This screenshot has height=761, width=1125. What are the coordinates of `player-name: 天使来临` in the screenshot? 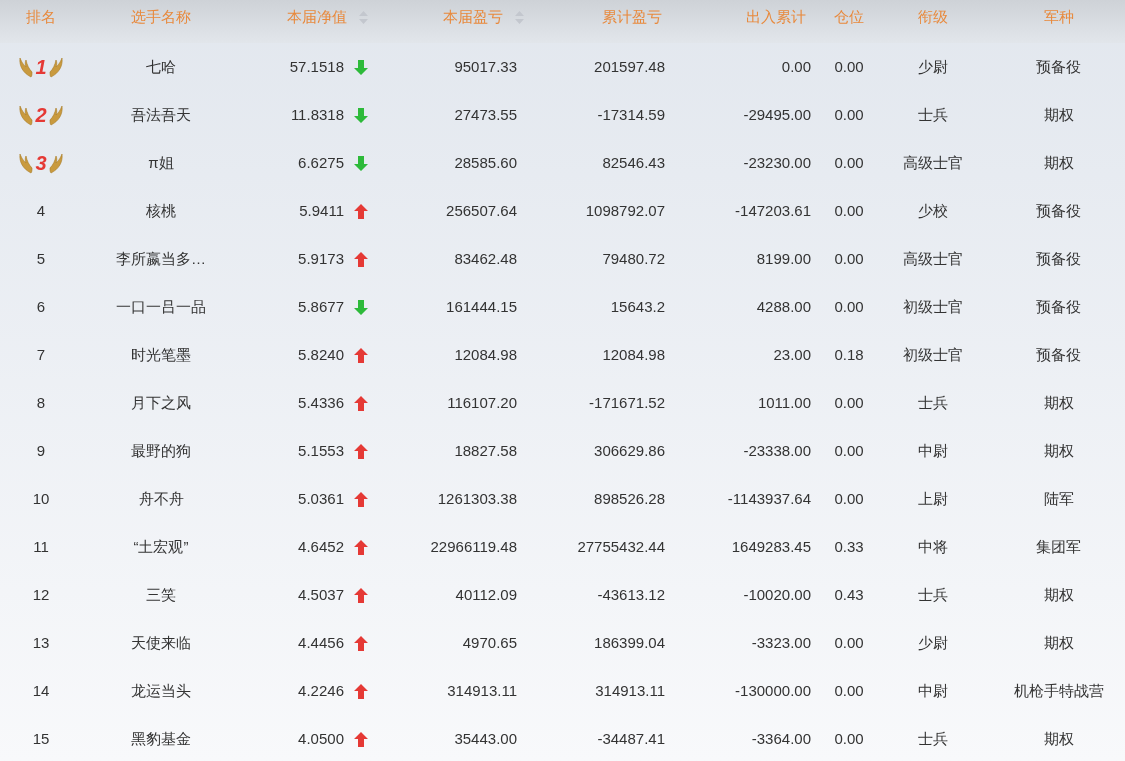 It's located at (161, 642).